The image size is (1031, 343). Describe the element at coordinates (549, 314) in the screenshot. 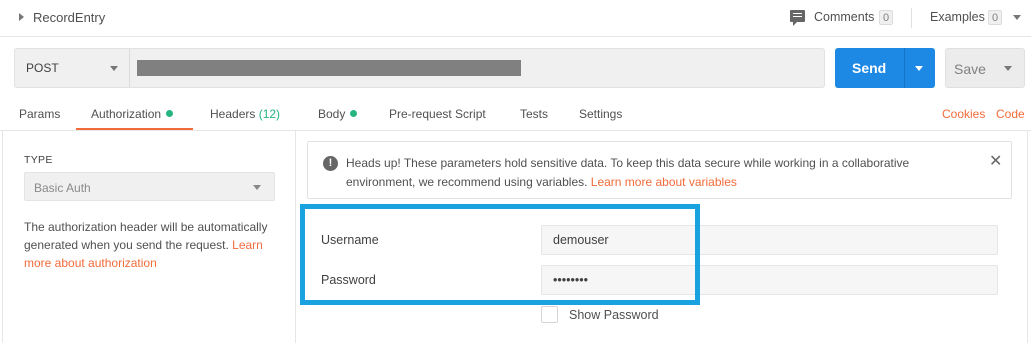

I see `show-password-checkbox` at that location.